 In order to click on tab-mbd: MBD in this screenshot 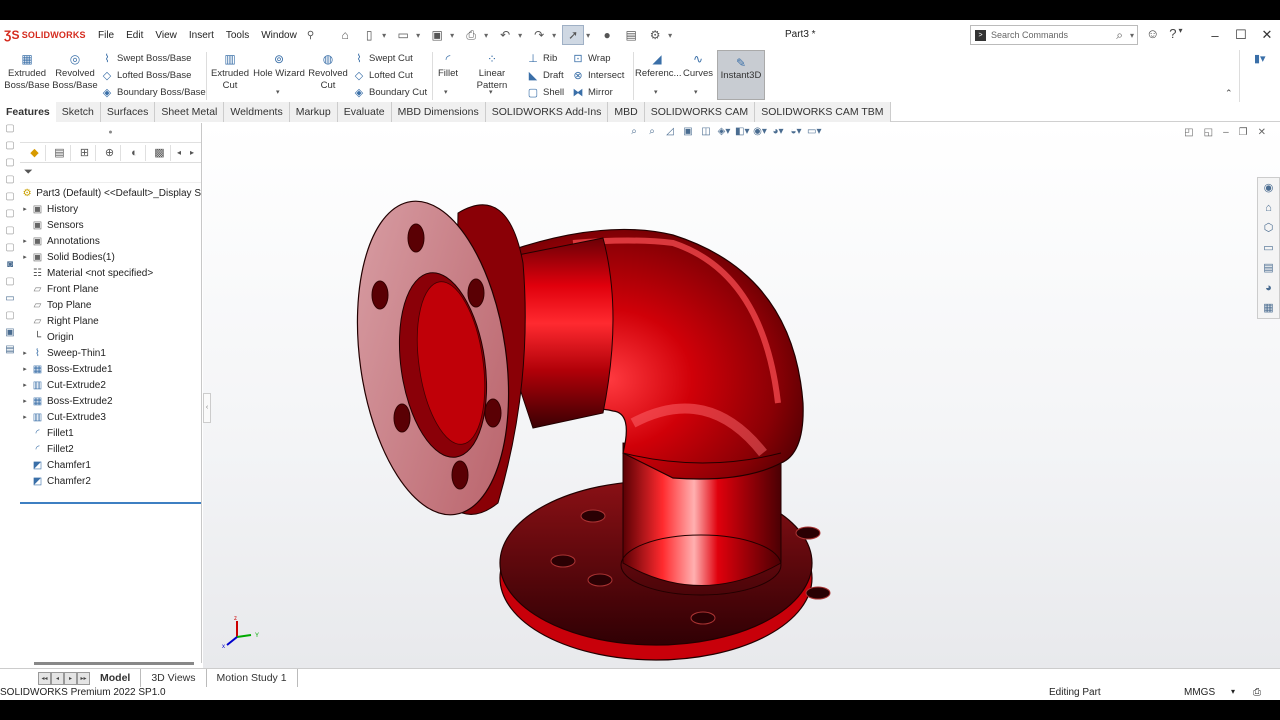, I will do `click(626, 112)`.